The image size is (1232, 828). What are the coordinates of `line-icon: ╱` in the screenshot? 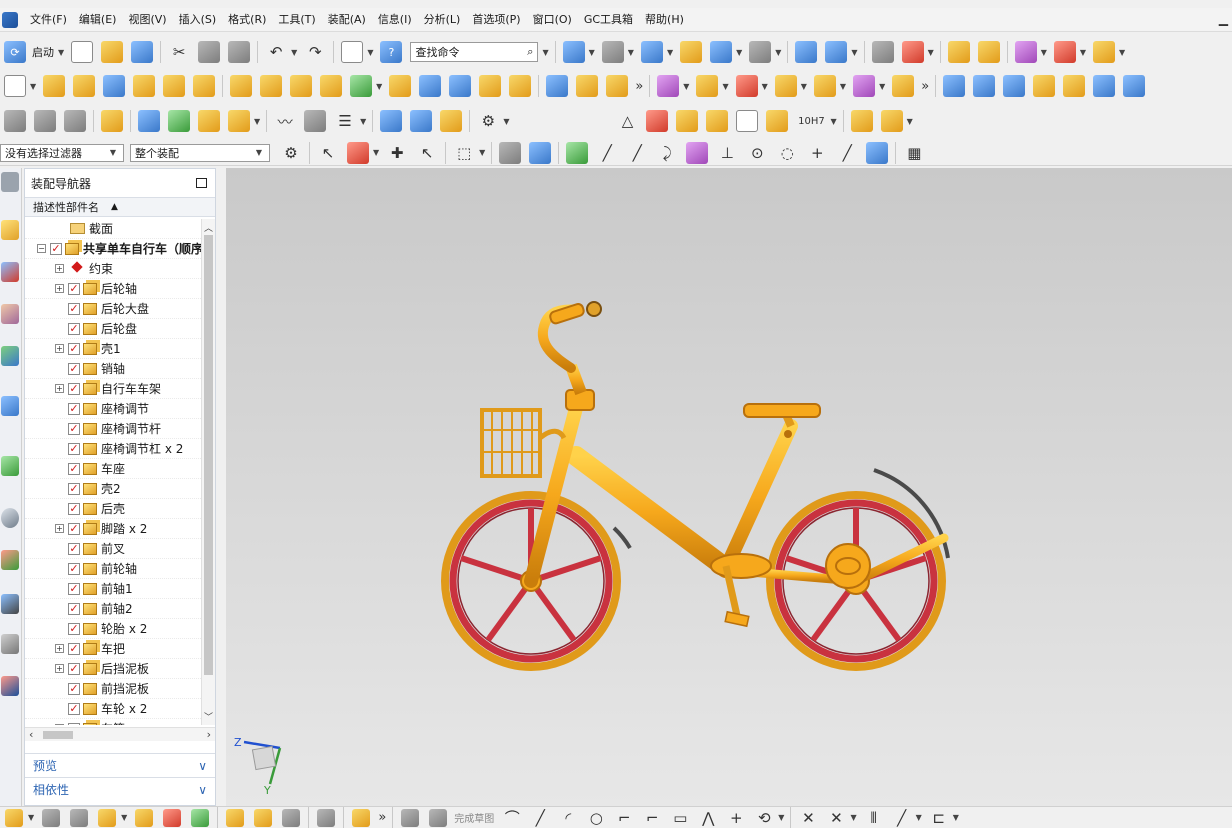 It's located at (540, 818).